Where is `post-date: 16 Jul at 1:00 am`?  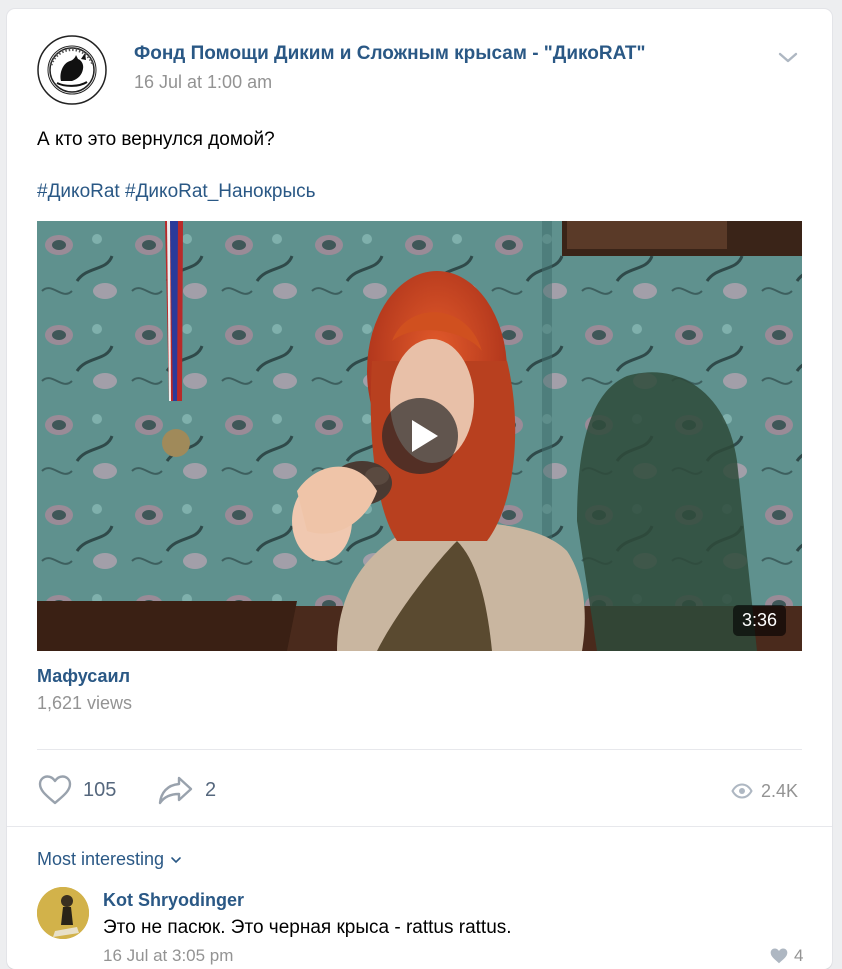 post-date: 16 Jul at 1:00 am is located at coordinates (203, 82).